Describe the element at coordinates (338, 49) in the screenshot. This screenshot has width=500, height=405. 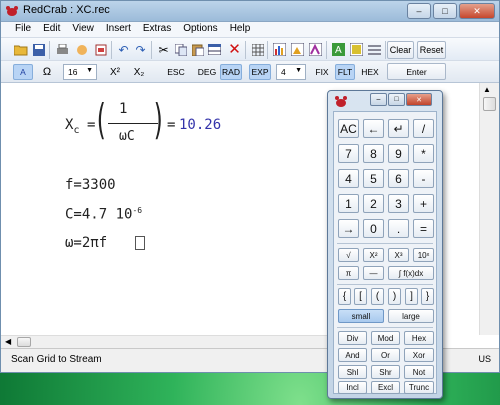
I see `letter-a-icon: A` at that location.